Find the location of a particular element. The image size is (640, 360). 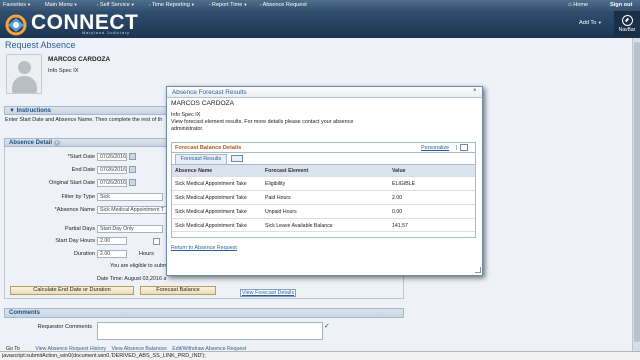

tab-forecast-results: Forecast Results is located at coordinates (201, 159).